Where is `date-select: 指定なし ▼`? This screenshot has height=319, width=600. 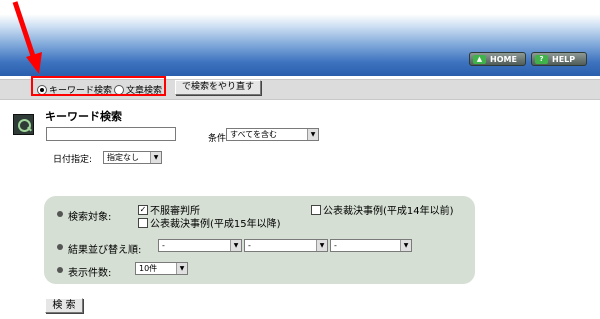
date-select: 指定なし ▼ is located at coordinates (132, 157).